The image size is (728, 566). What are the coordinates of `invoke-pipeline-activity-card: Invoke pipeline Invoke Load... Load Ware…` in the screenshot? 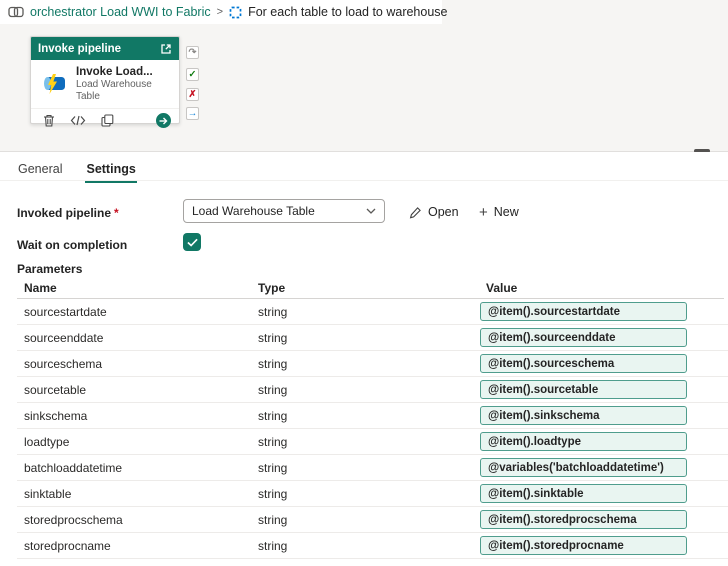 It's located at (105, 82).